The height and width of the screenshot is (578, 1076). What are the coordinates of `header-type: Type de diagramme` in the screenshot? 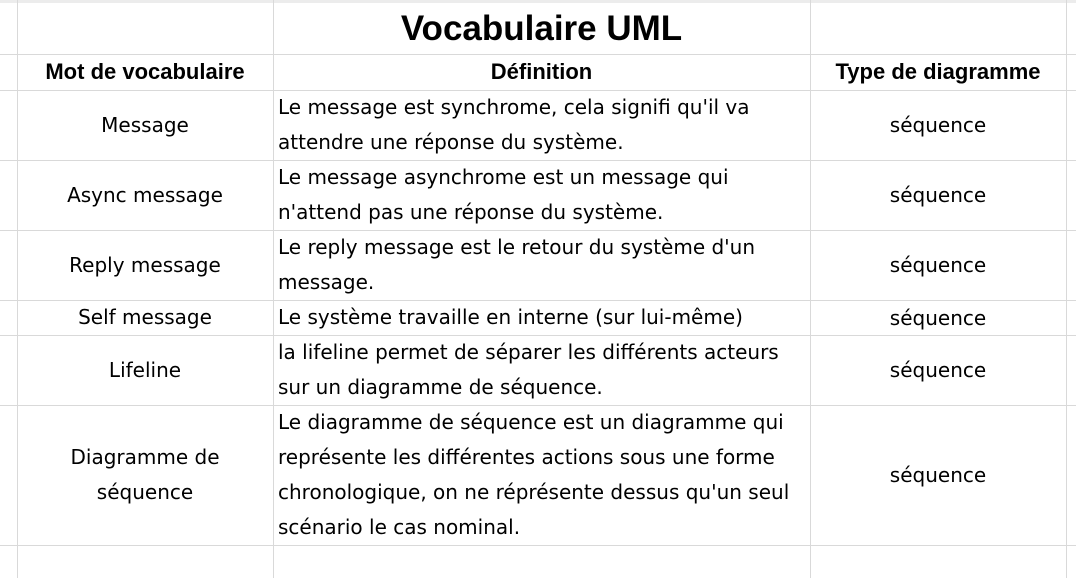 It's located at (938, 72).